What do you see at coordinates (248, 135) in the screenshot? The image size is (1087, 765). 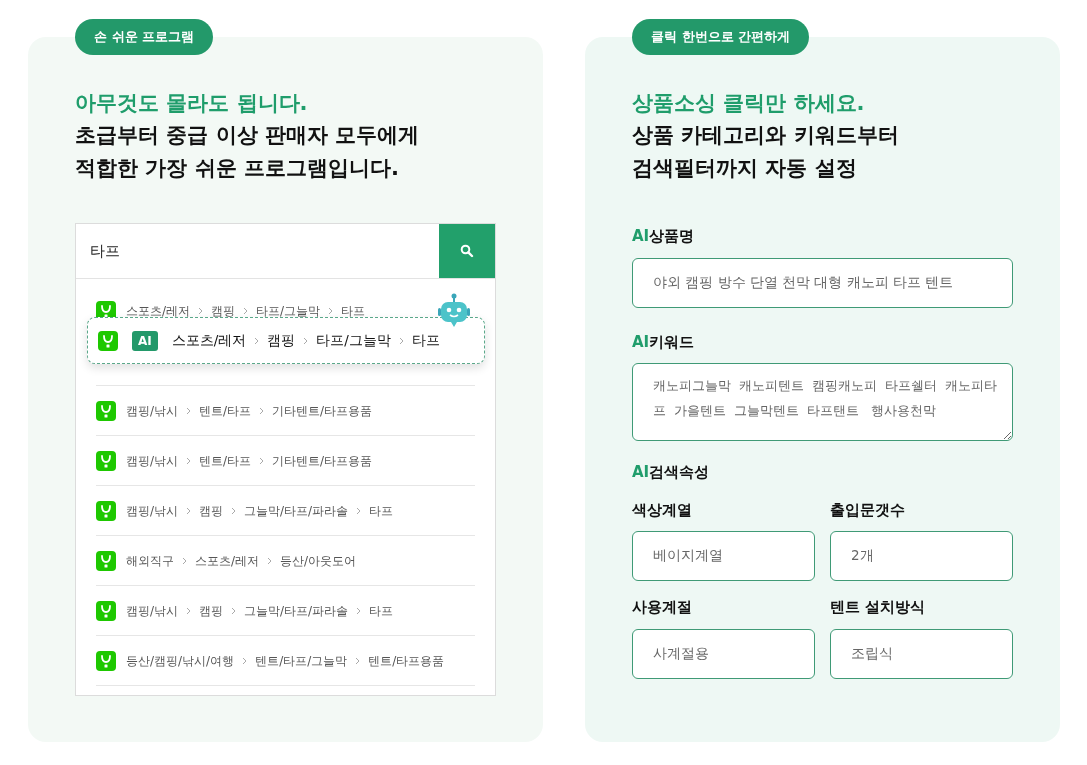 I see `subheadline: 초급부터 중급 이상 판매자 모두에게` at bounding box center [248, 135].